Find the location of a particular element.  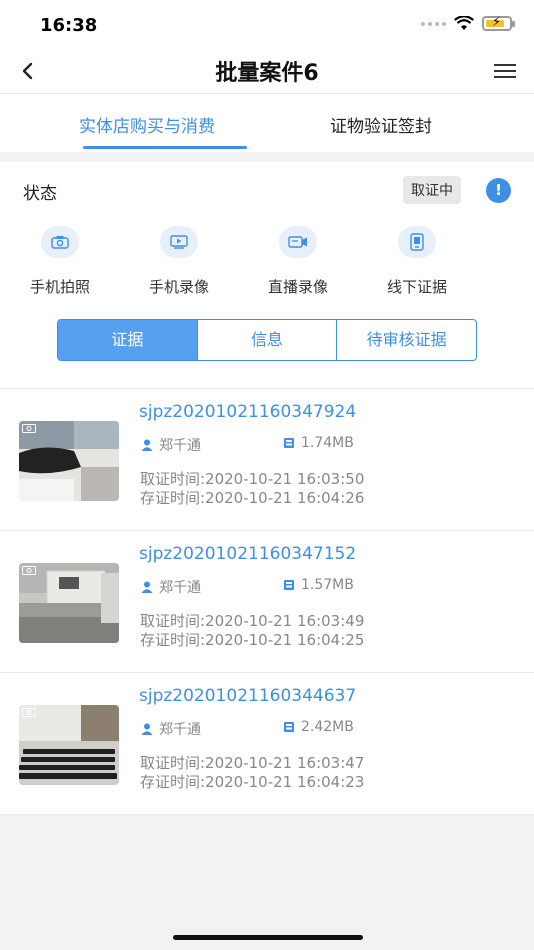

action-offline-evidence: 线下证据 is located at coordinates (417, 261).